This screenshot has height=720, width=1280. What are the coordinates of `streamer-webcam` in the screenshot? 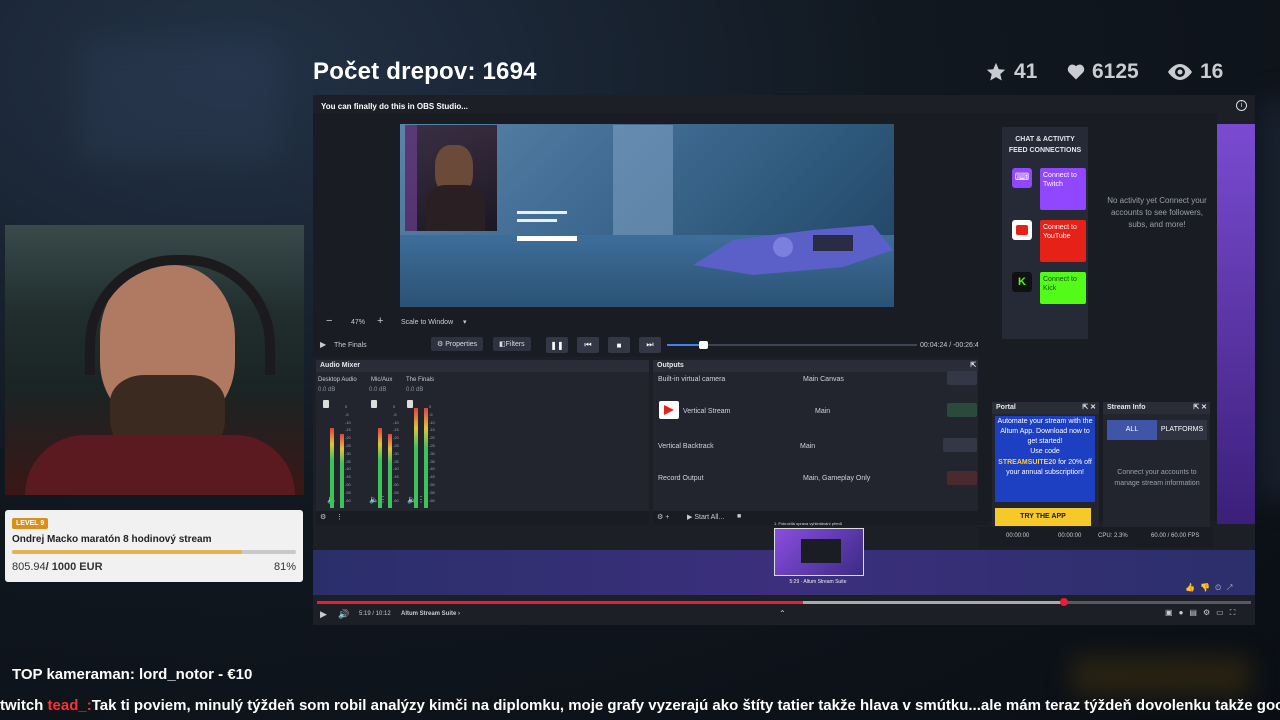 It's located at (154, 360).